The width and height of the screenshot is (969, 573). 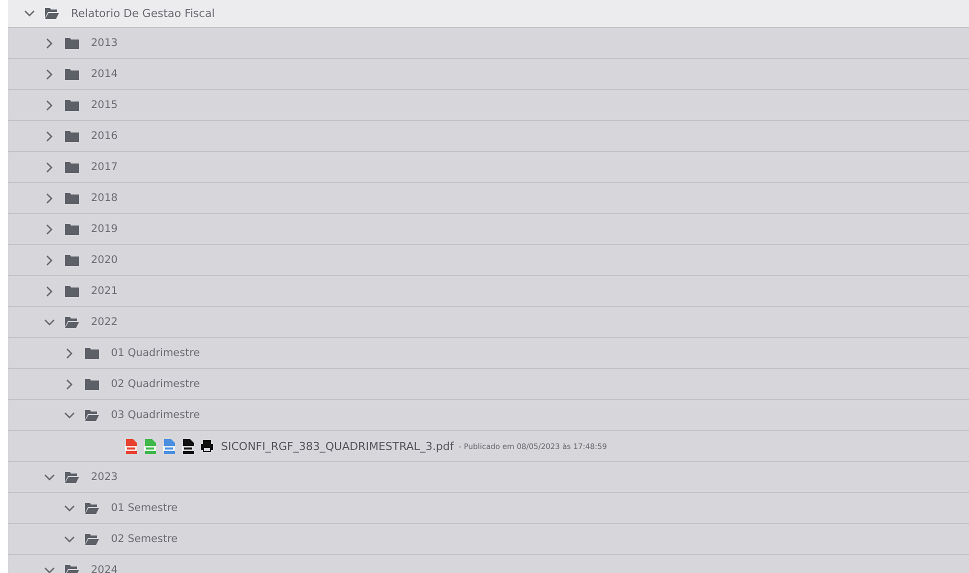 What do you see at coordinates (144, 539) in the screenshot?
I see `folder-label: 02 Semestre` at bounding box center [144, 539].